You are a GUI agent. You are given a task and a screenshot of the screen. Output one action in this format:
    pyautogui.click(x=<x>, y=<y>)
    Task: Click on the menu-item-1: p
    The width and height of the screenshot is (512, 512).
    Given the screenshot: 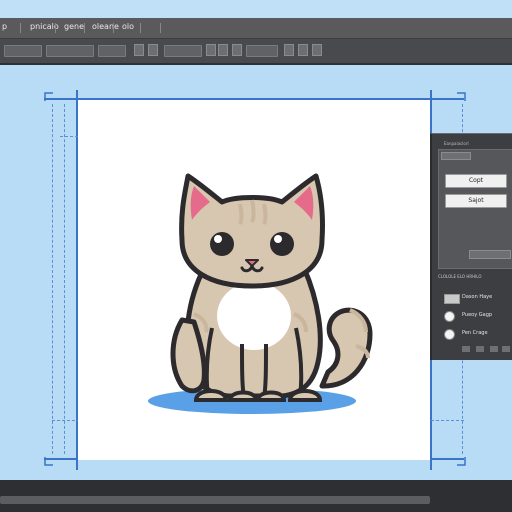 What is the action you would take?
    pyautogui.click(x=4, y=27)
    